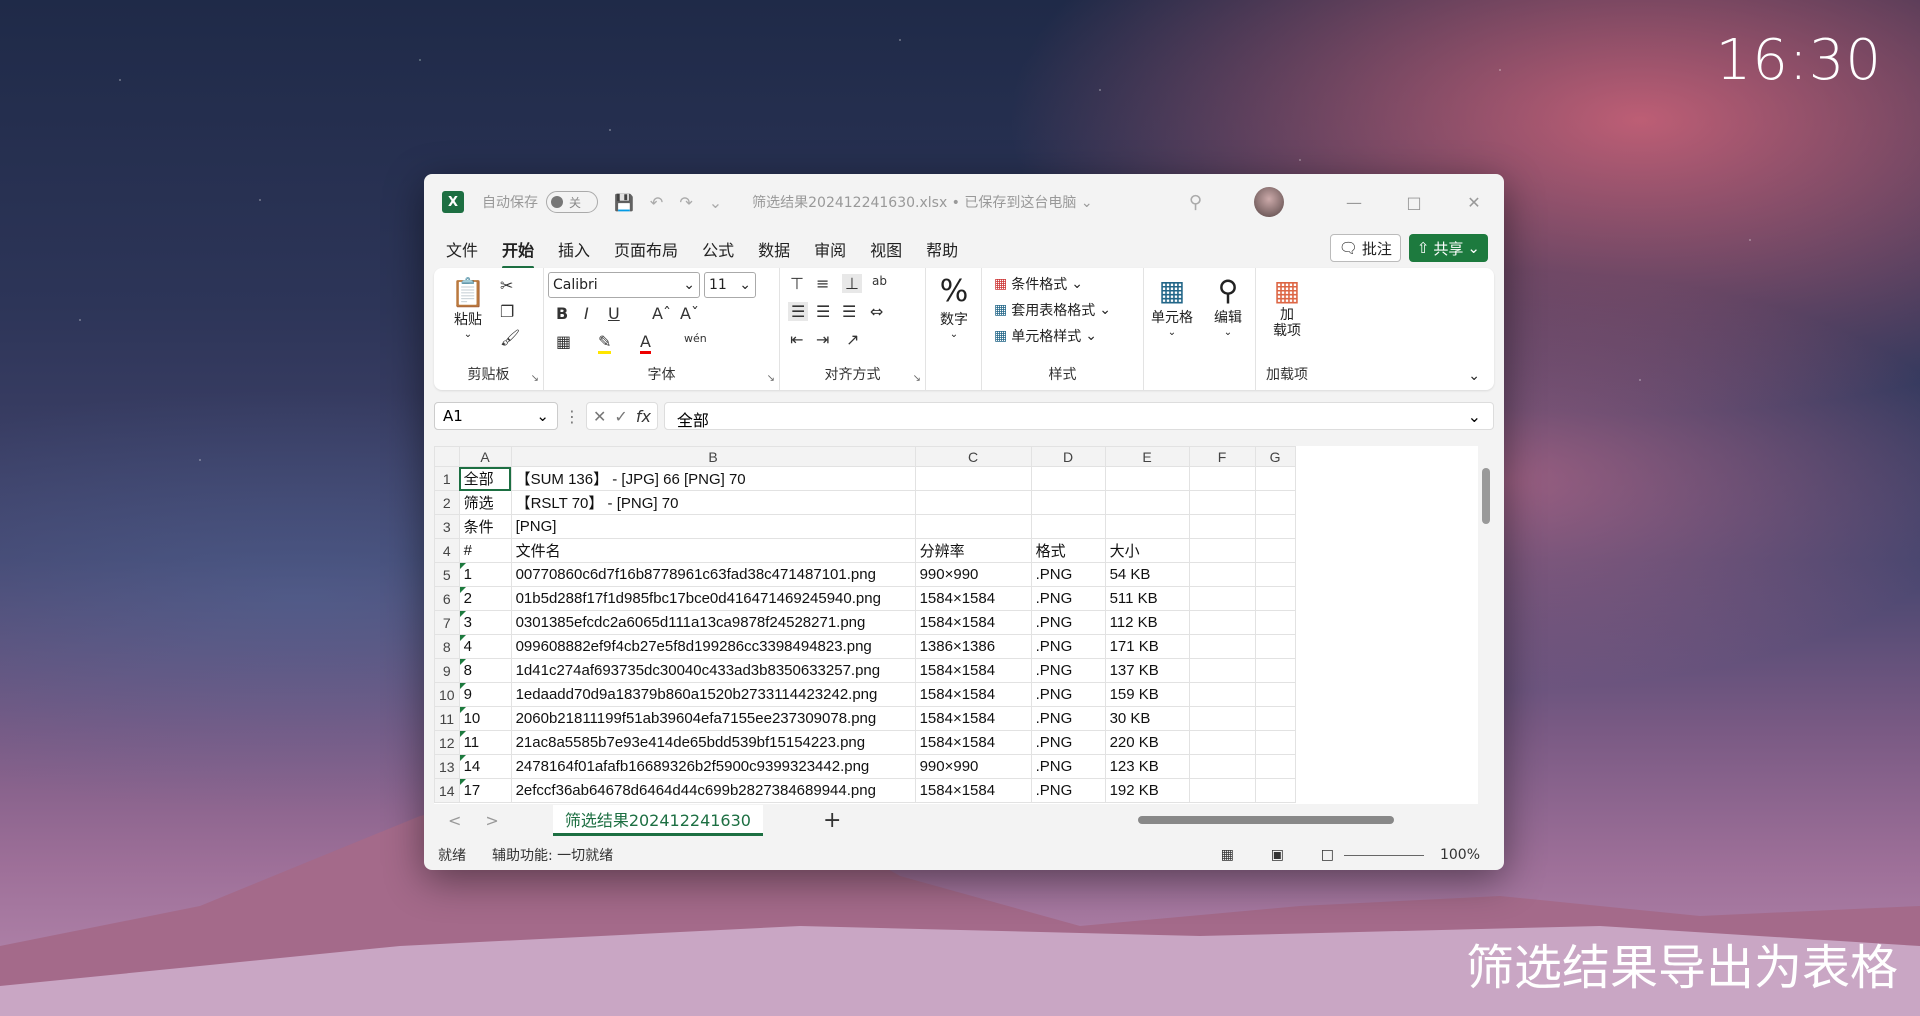 The width and height of the screenshot is (1920, 1016). Describe the element at coordinates (1275, 456) in the screenshot. I see `column-header: G` at that location.